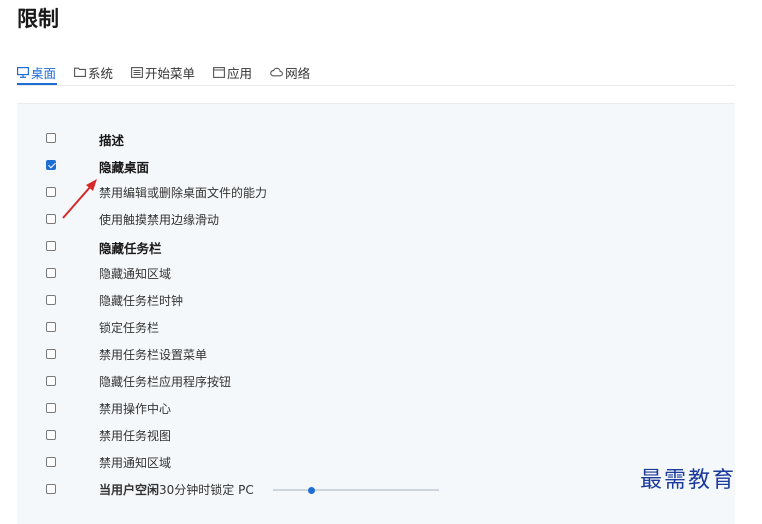  I want to click on option-label: 锁定任务栏, so click(129, 328).